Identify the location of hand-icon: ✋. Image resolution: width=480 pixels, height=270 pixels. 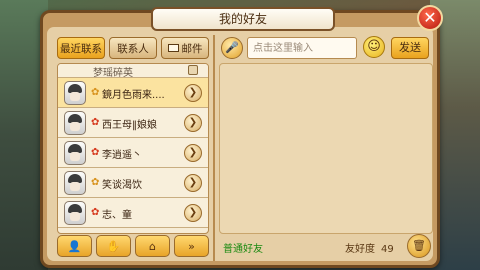
(113, 246).